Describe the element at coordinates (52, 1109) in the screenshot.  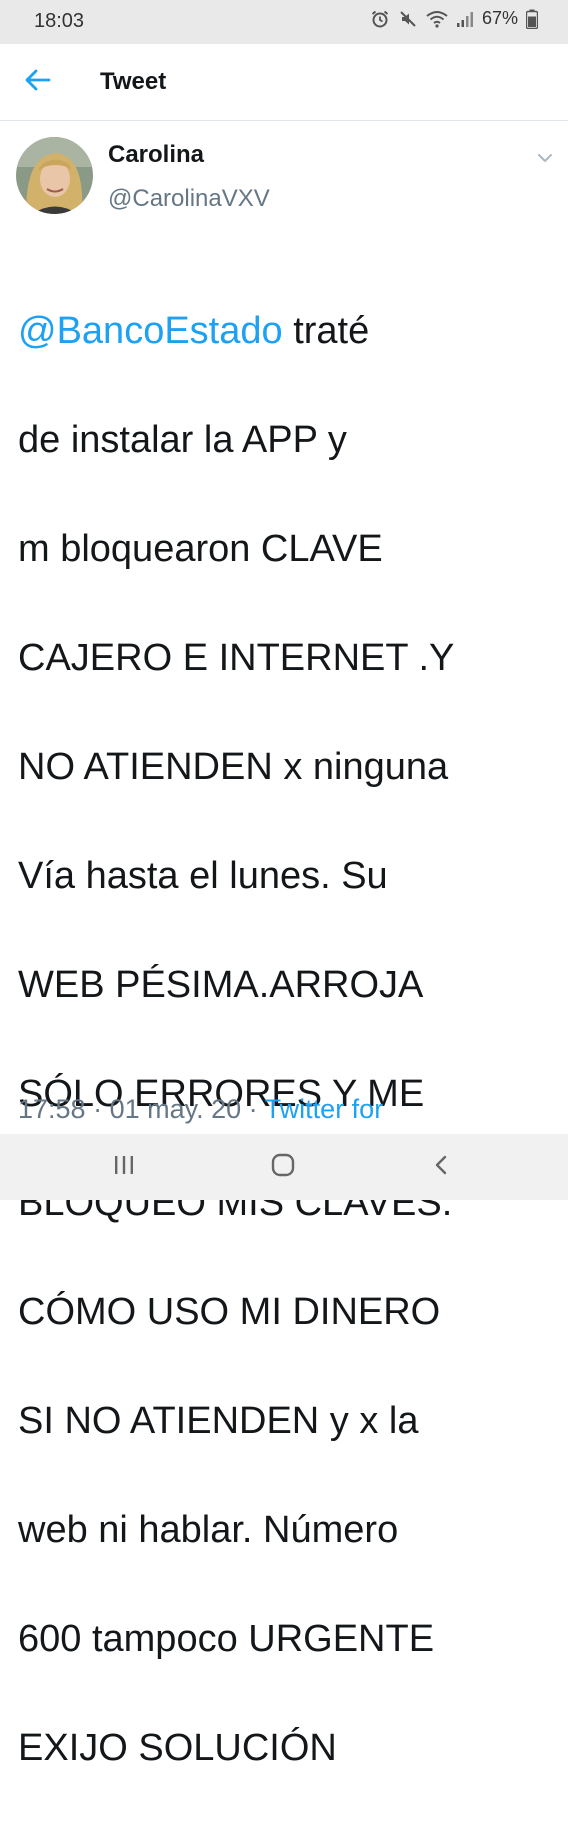
I see `tweet-time: 17:58` at that location.